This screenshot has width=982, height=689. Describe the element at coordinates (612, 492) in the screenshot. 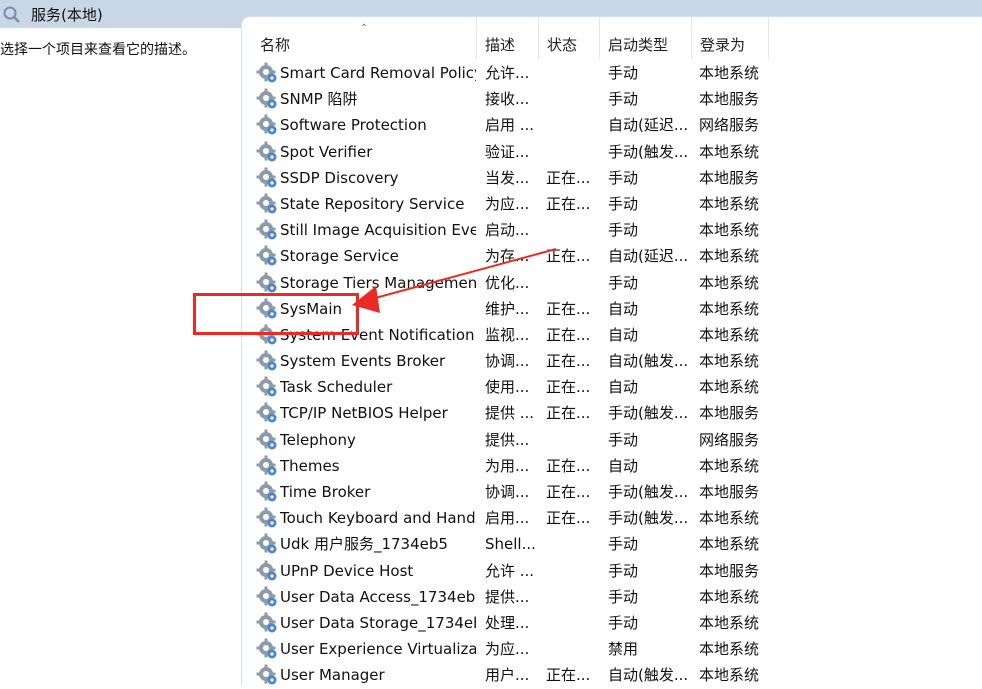

I see `service-row: Time Broker 协调... 正在... 手动(触发... 本地服务` at that location.